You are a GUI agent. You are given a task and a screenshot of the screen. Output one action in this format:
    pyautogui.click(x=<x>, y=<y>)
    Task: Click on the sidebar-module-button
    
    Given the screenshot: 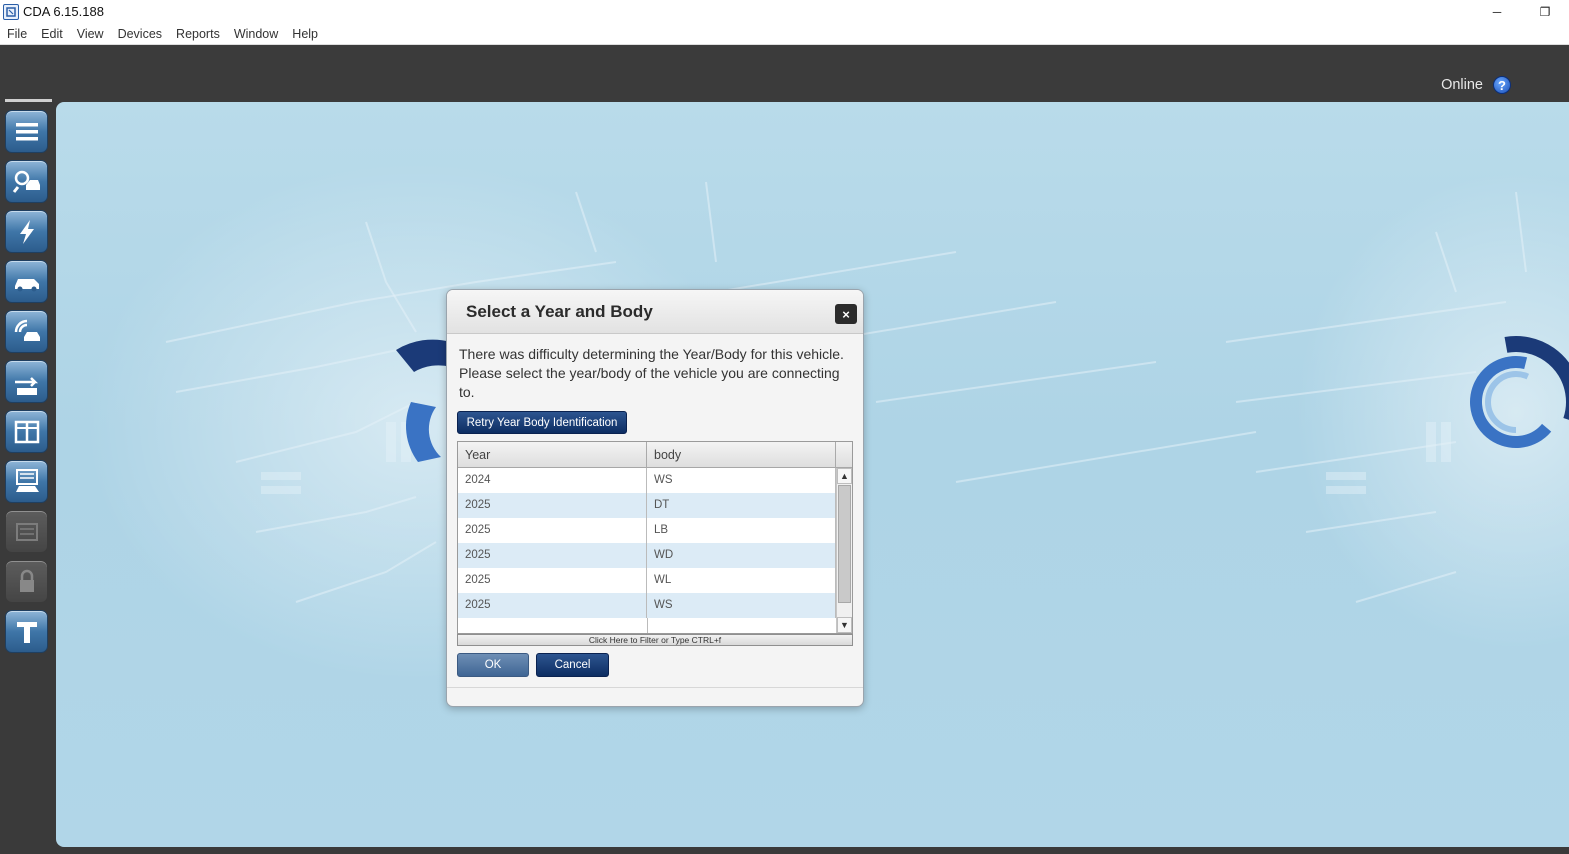 What is the action you would take?
    pyautogui.click(x=26, y=531)
    